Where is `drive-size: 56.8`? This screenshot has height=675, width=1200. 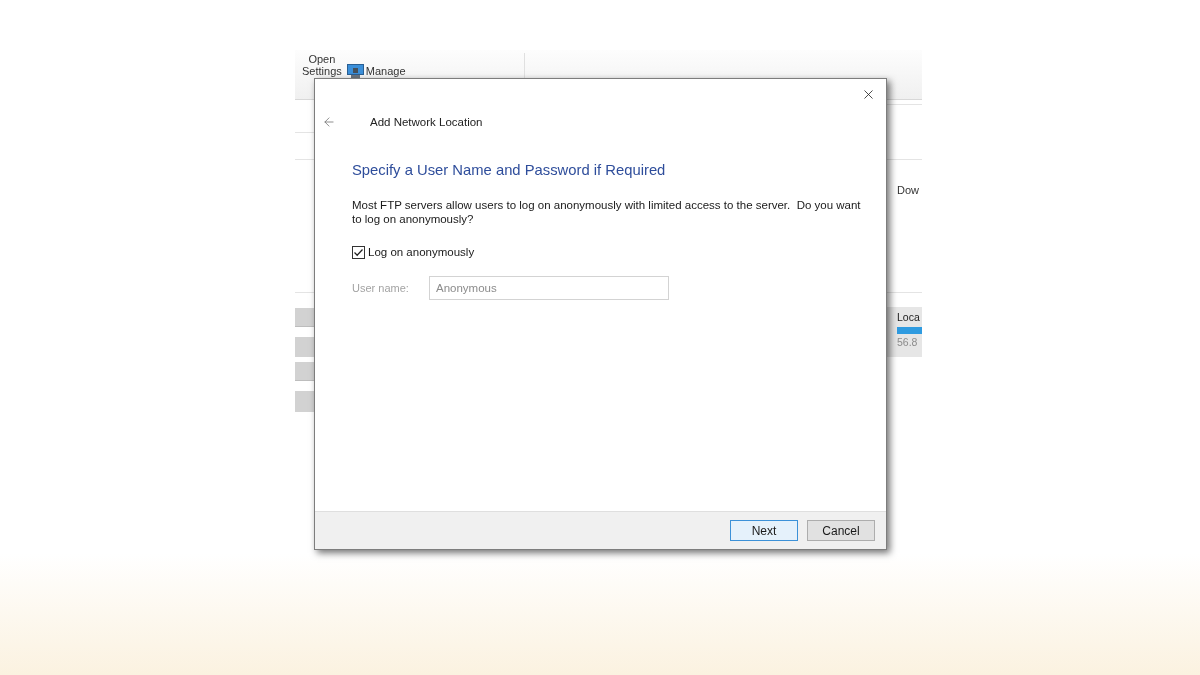
drive-size: 56.8 is located at coordinates (908, 342).